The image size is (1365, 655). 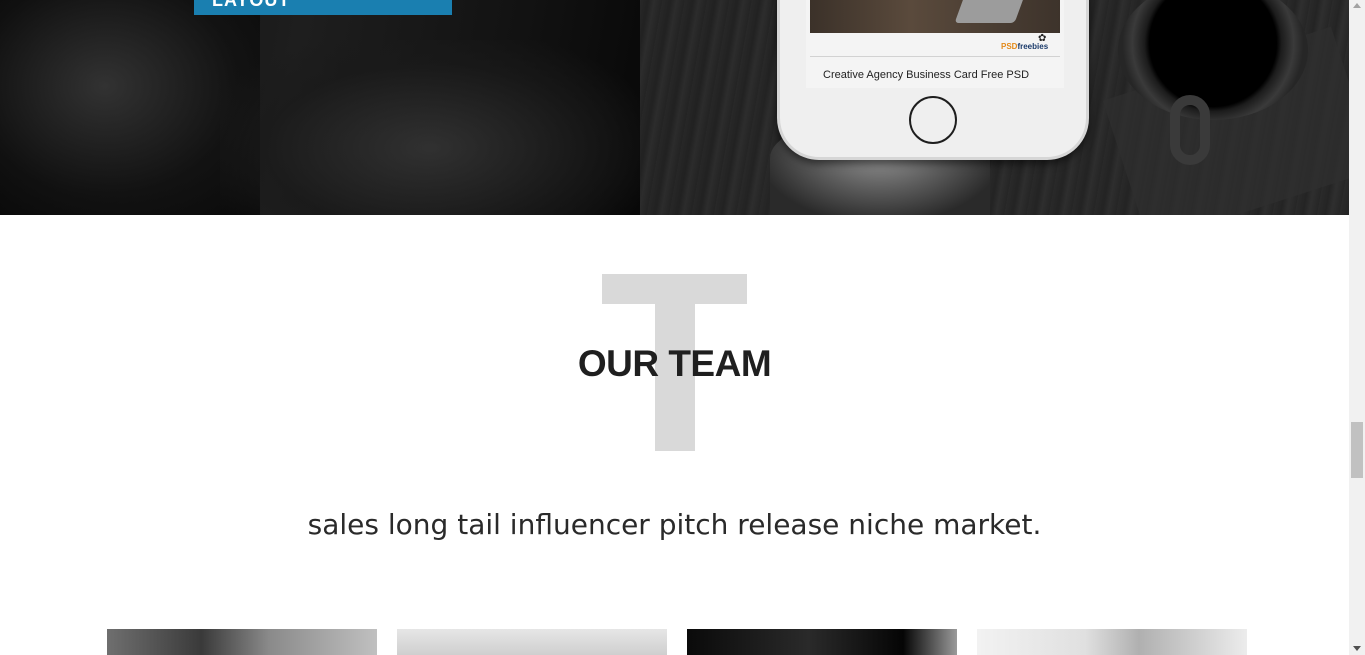 What do you see at coordinates (1357, 648) in the screenshot?
I see `arrow-down-icon` at bounding box center [1357, 648].